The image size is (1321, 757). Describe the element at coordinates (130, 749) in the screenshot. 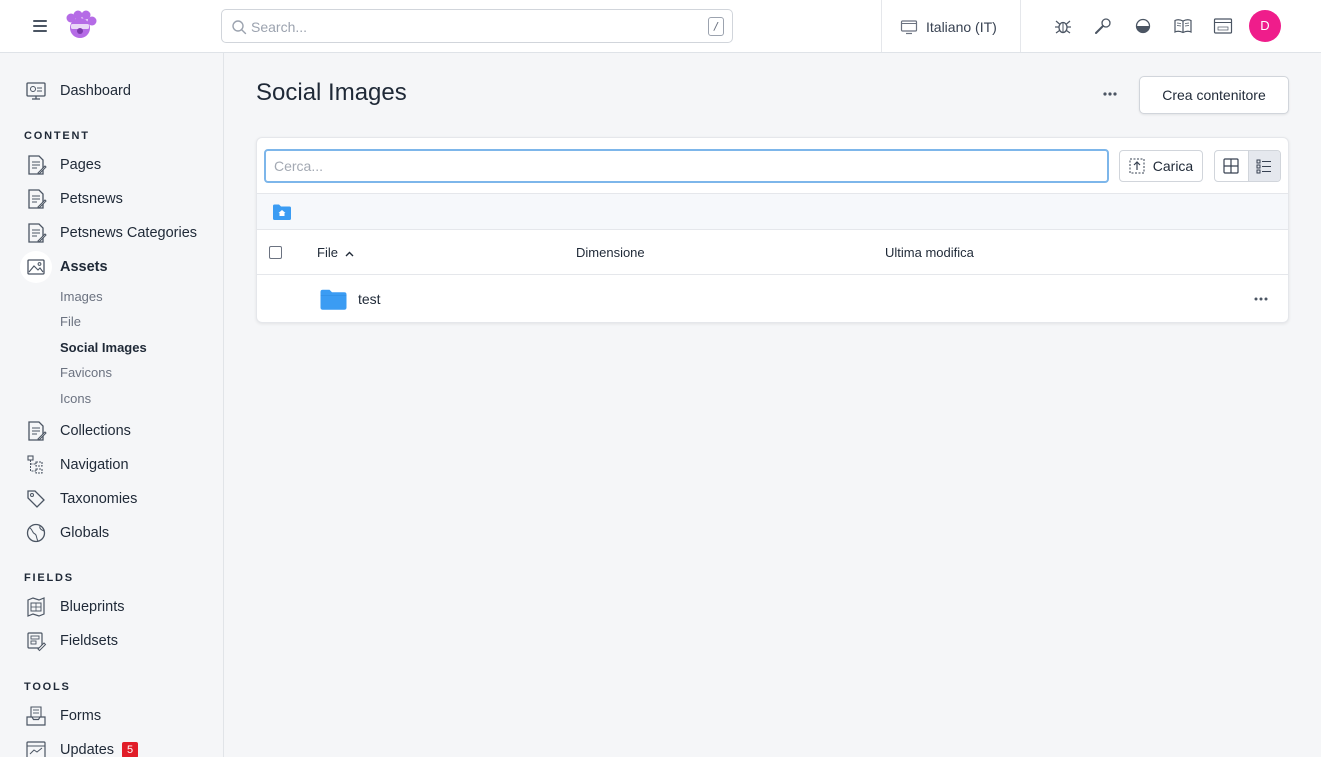

I see `updates-count-badge: 5` at that location.